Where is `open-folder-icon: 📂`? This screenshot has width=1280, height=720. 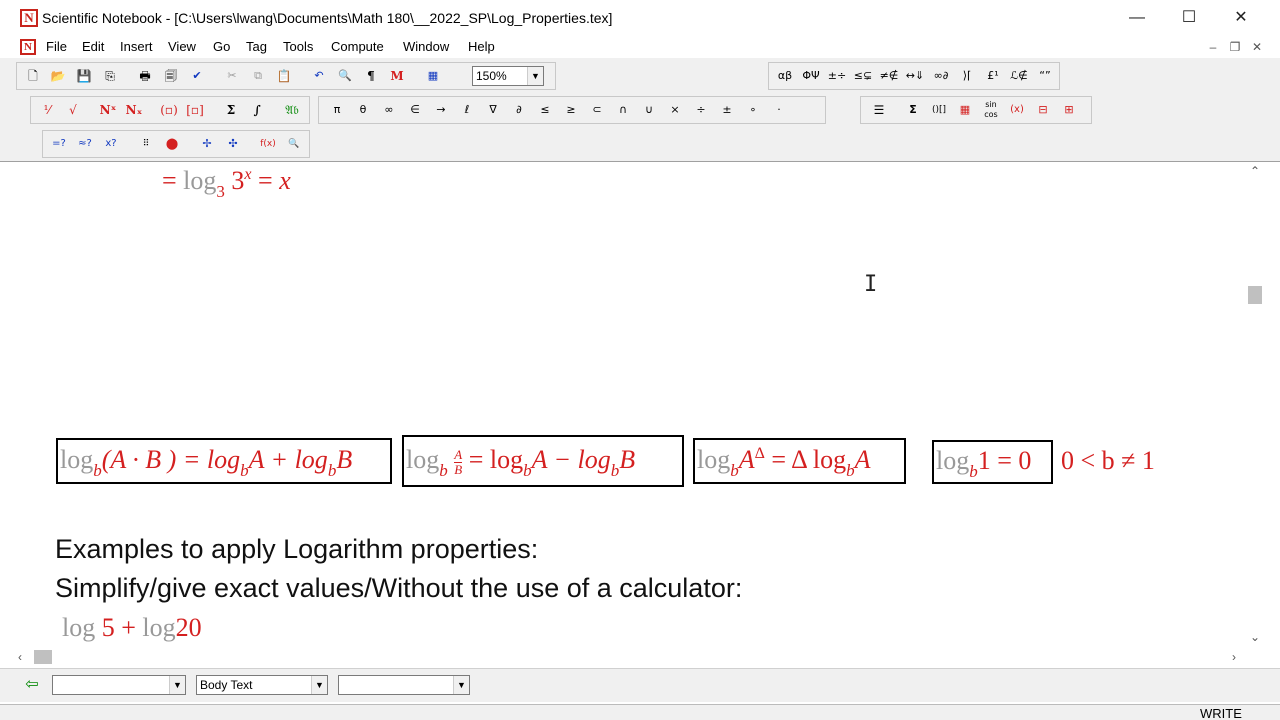
open-folder-icon: 📂 is located at coordinates (58, 76).